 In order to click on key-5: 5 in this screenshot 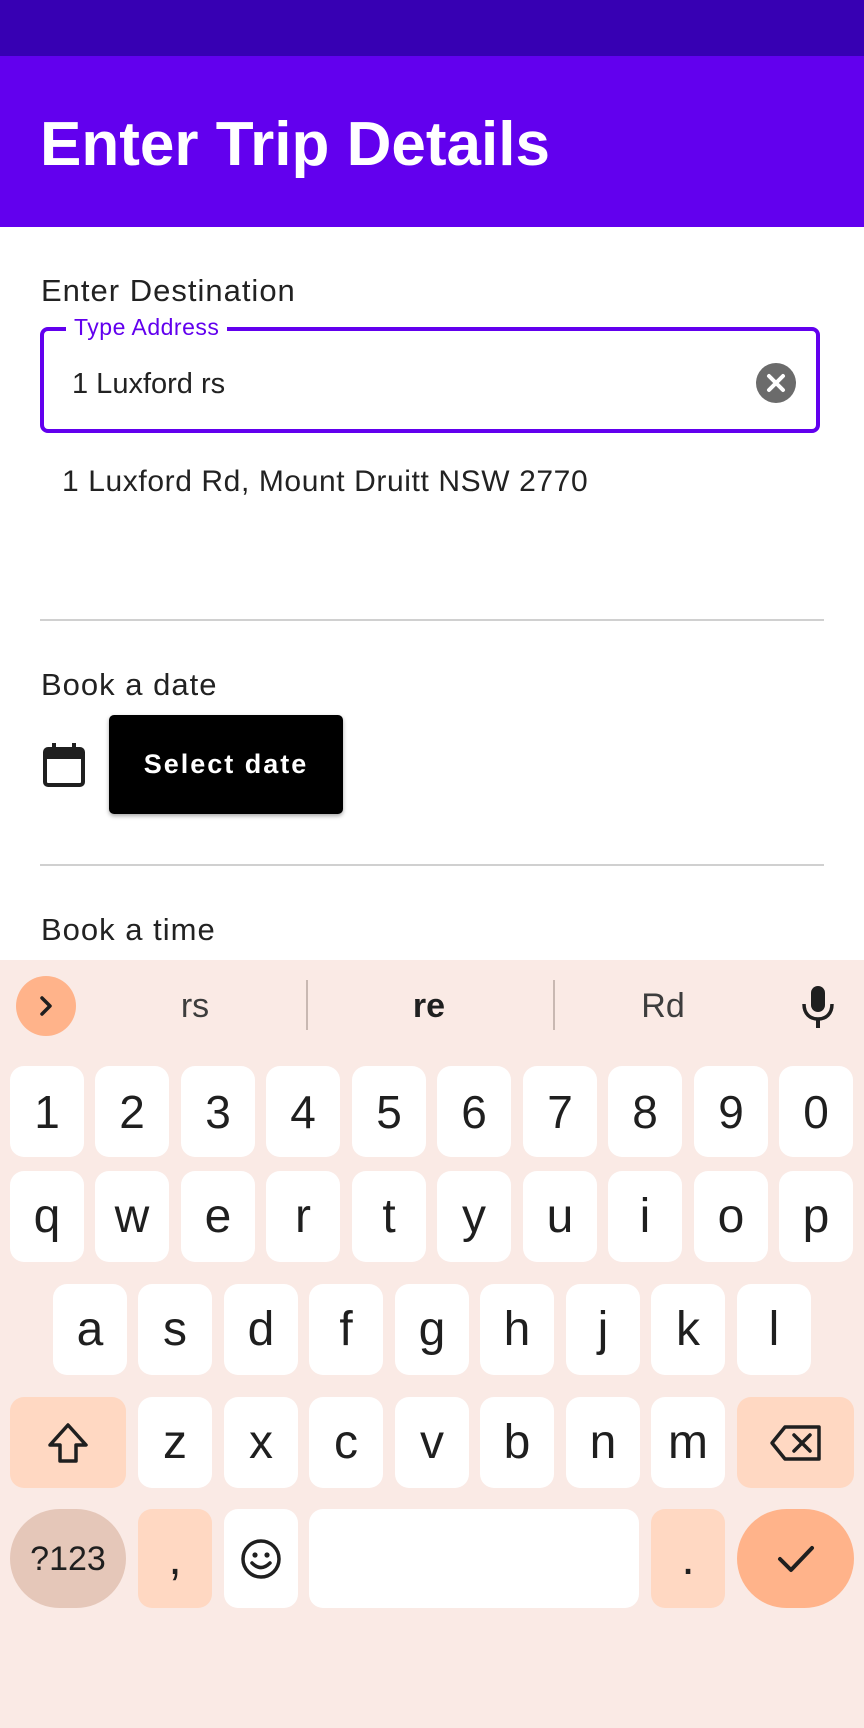, I will do `click(389, 1111)`.